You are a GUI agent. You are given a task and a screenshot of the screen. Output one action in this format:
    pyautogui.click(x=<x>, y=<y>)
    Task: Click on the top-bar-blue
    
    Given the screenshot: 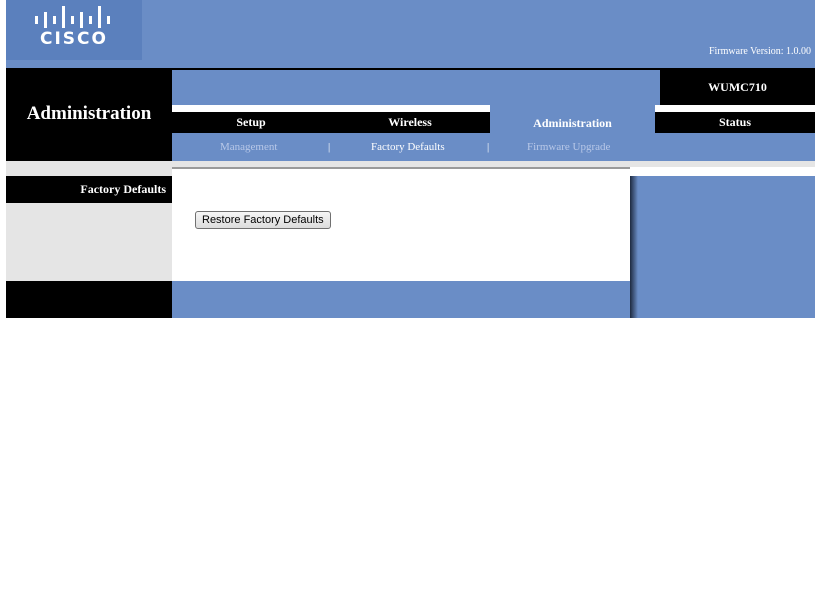 What is the action you would take?
    pyautogui.click(x=416, y=87)
    